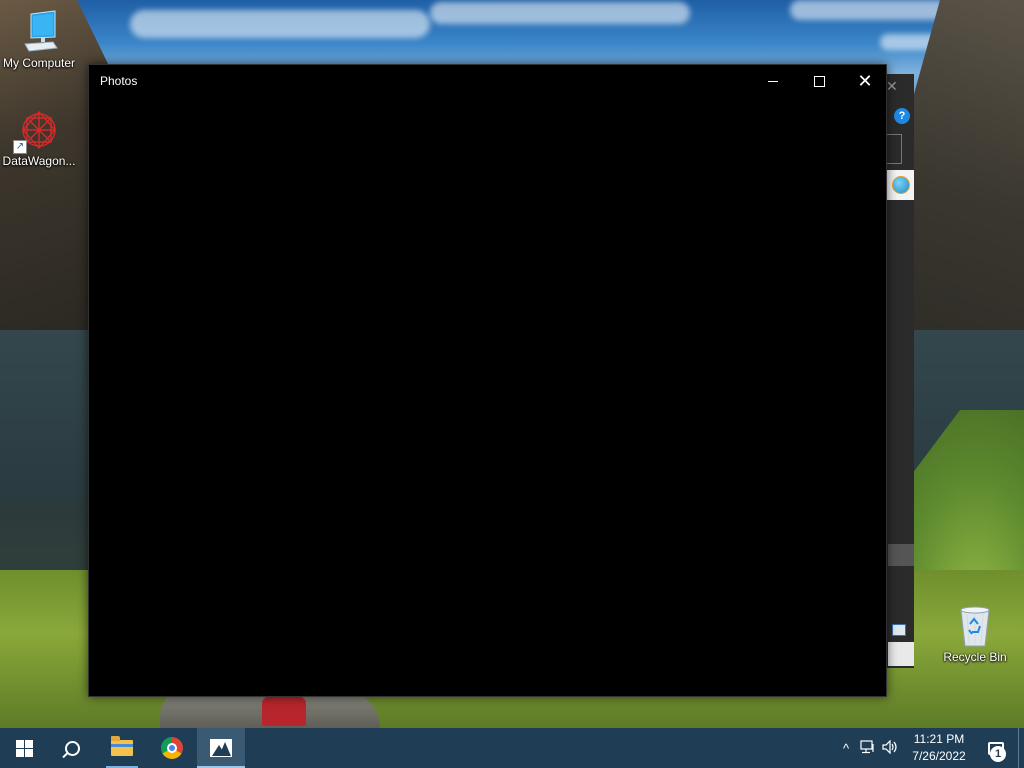  I want to click on desktop-icon-recycle-bin: Recycle Bin, so click(975, 634).